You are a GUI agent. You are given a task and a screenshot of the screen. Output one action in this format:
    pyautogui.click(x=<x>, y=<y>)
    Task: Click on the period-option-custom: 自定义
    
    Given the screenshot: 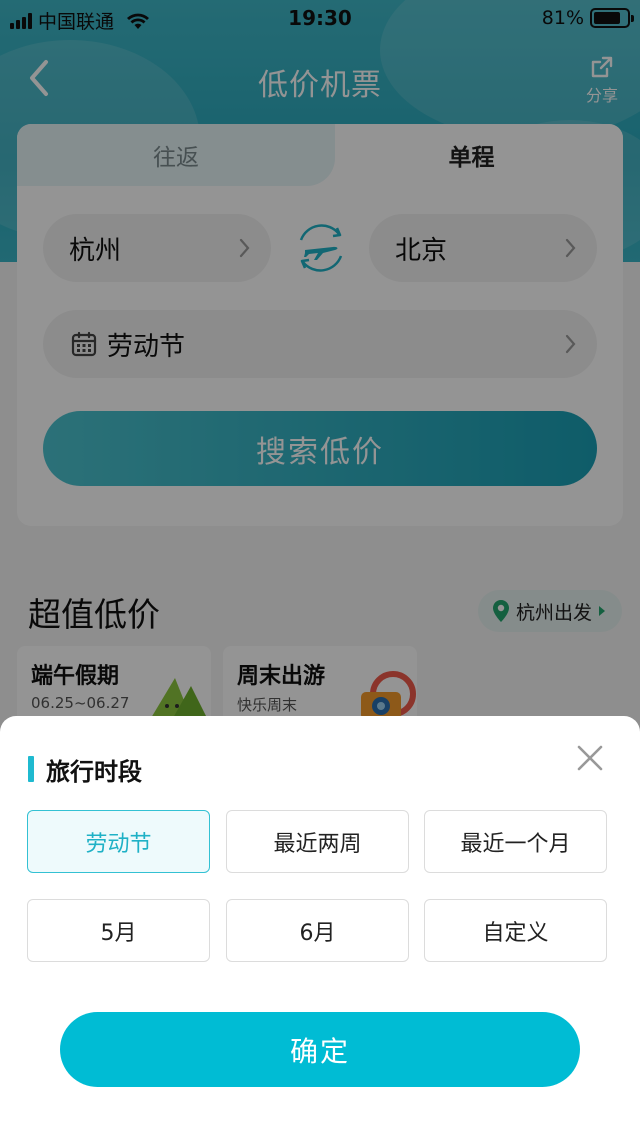 What is the action you would take?
    pyautogui.click(x=515, y=930)
    